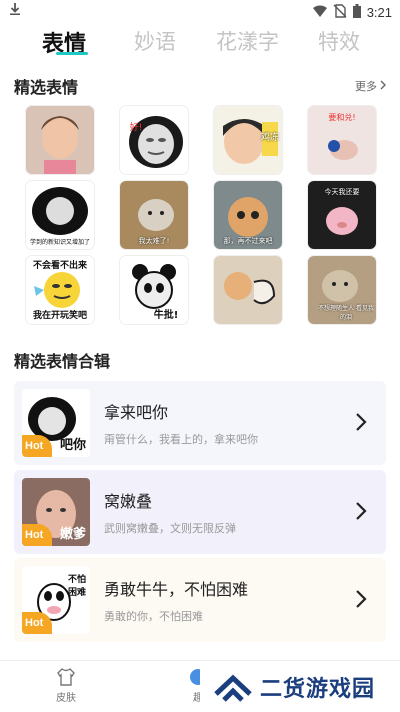  What do you see at coordinates (59, 266) in the screenshot?
I see `sticker-caption-top: 不会看不出来` at bounding box center [59, 266].